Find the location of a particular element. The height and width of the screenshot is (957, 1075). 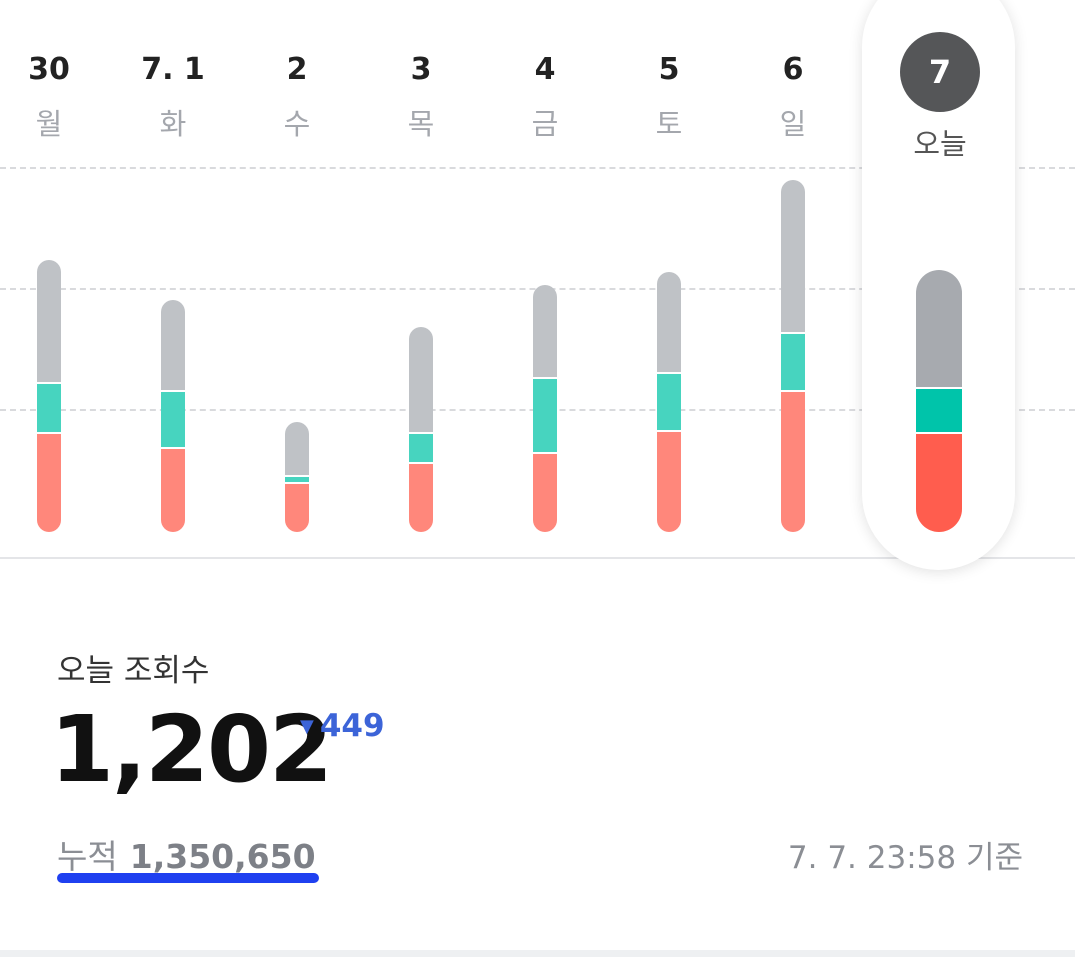

views-change-value: 449 is located at coordinates (352, 726).